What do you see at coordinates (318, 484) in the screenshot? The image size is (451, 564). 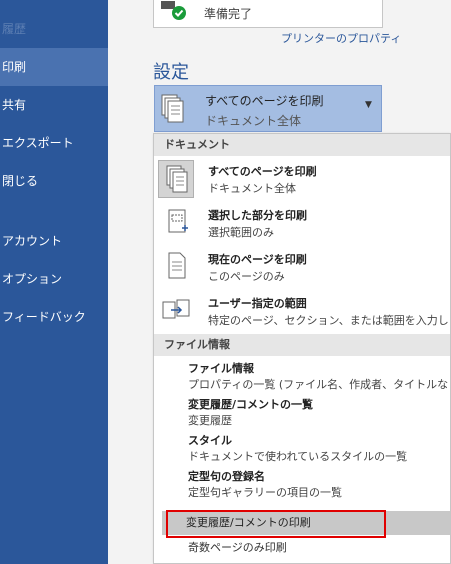 I see `info-item-autotext: 定型句の登録名 定型句ギャラリーの項目の一覧` at bounding box center [318, 484].